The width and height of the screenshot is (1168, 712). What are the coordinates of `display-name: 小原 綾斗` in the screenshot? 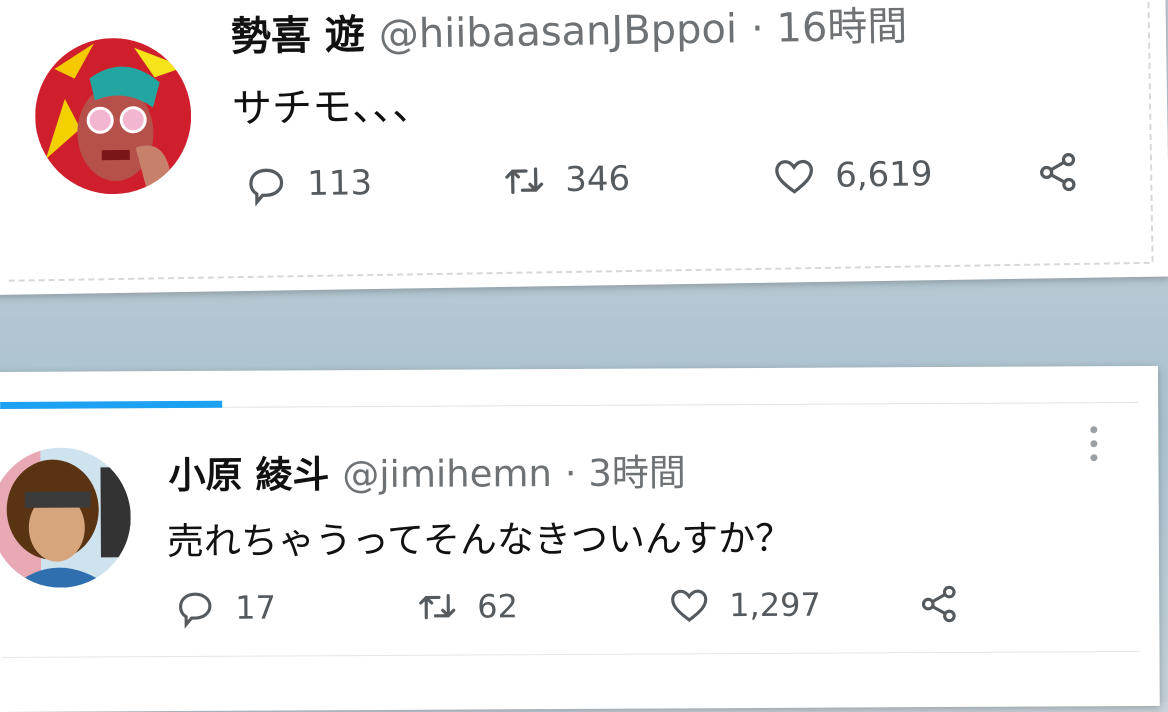 It's located at (248, 475).